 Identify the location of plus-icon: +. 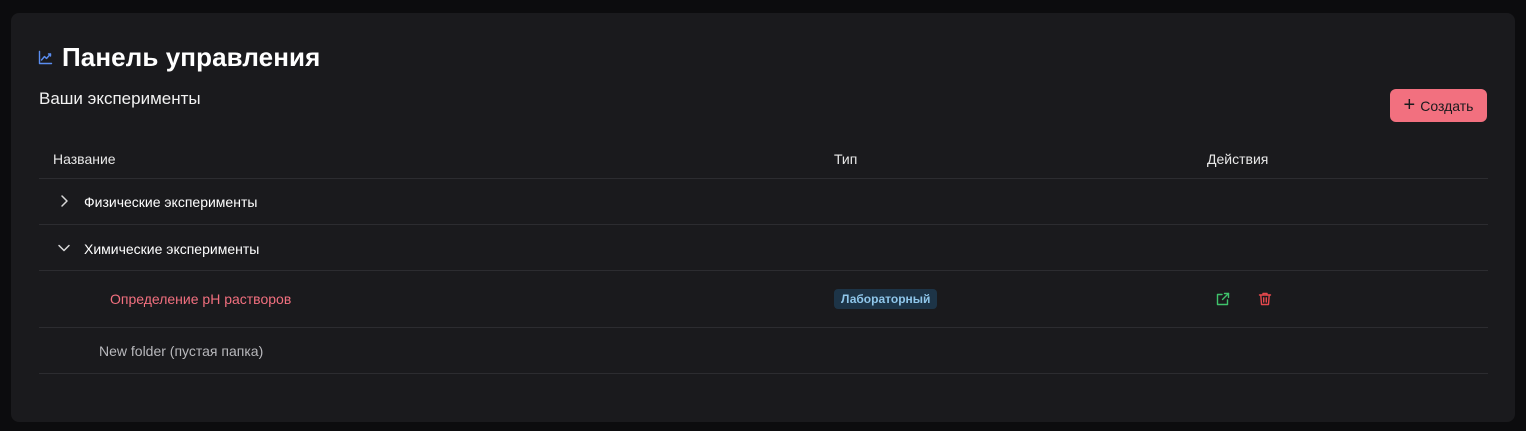
(1409, 104).